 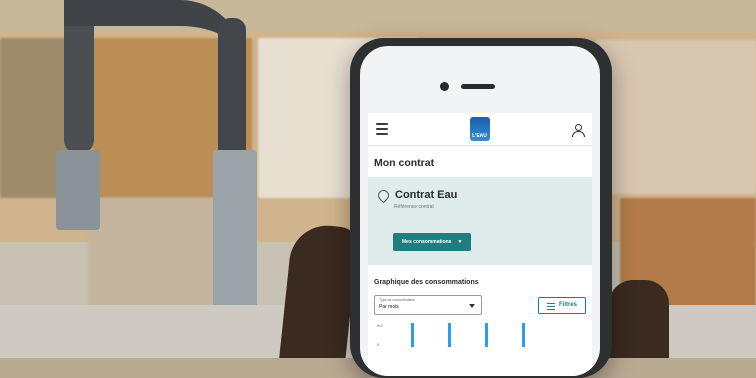 I want to click on hand-right, so click(x=639, y=319).